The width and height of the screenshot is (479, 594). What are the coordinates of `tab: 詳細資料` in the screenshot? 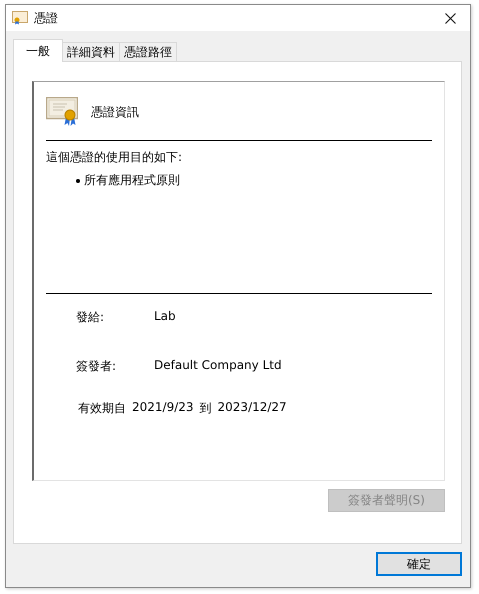 It's located at (91, 51).